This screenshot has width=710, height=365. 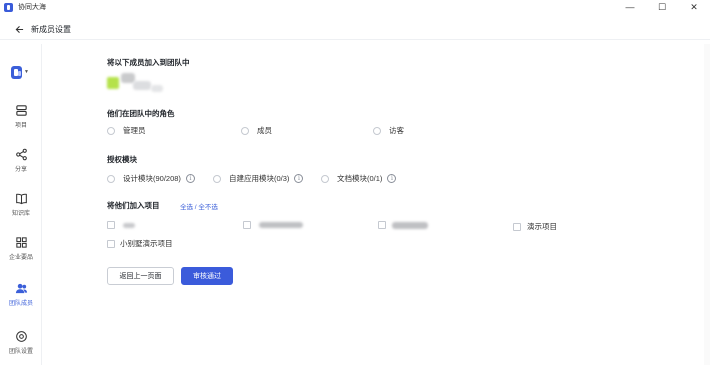 What do you see at coordinates (32, 7) in the screenshot?
I see `window-title: 协同大海` at bounding box center [32, 7].